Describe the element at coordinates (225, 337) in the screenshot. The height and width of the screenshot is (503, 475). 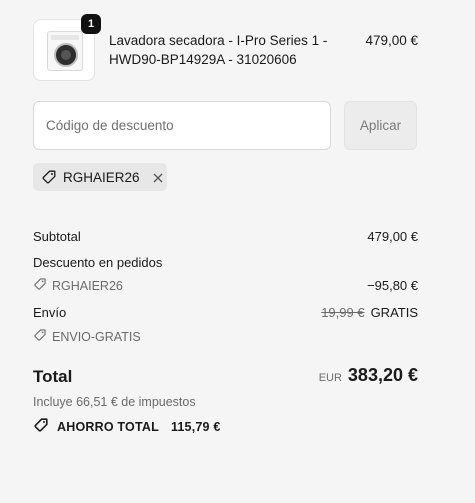
I see `shipping-code-row: ENVIO-GRATIS` at that location.